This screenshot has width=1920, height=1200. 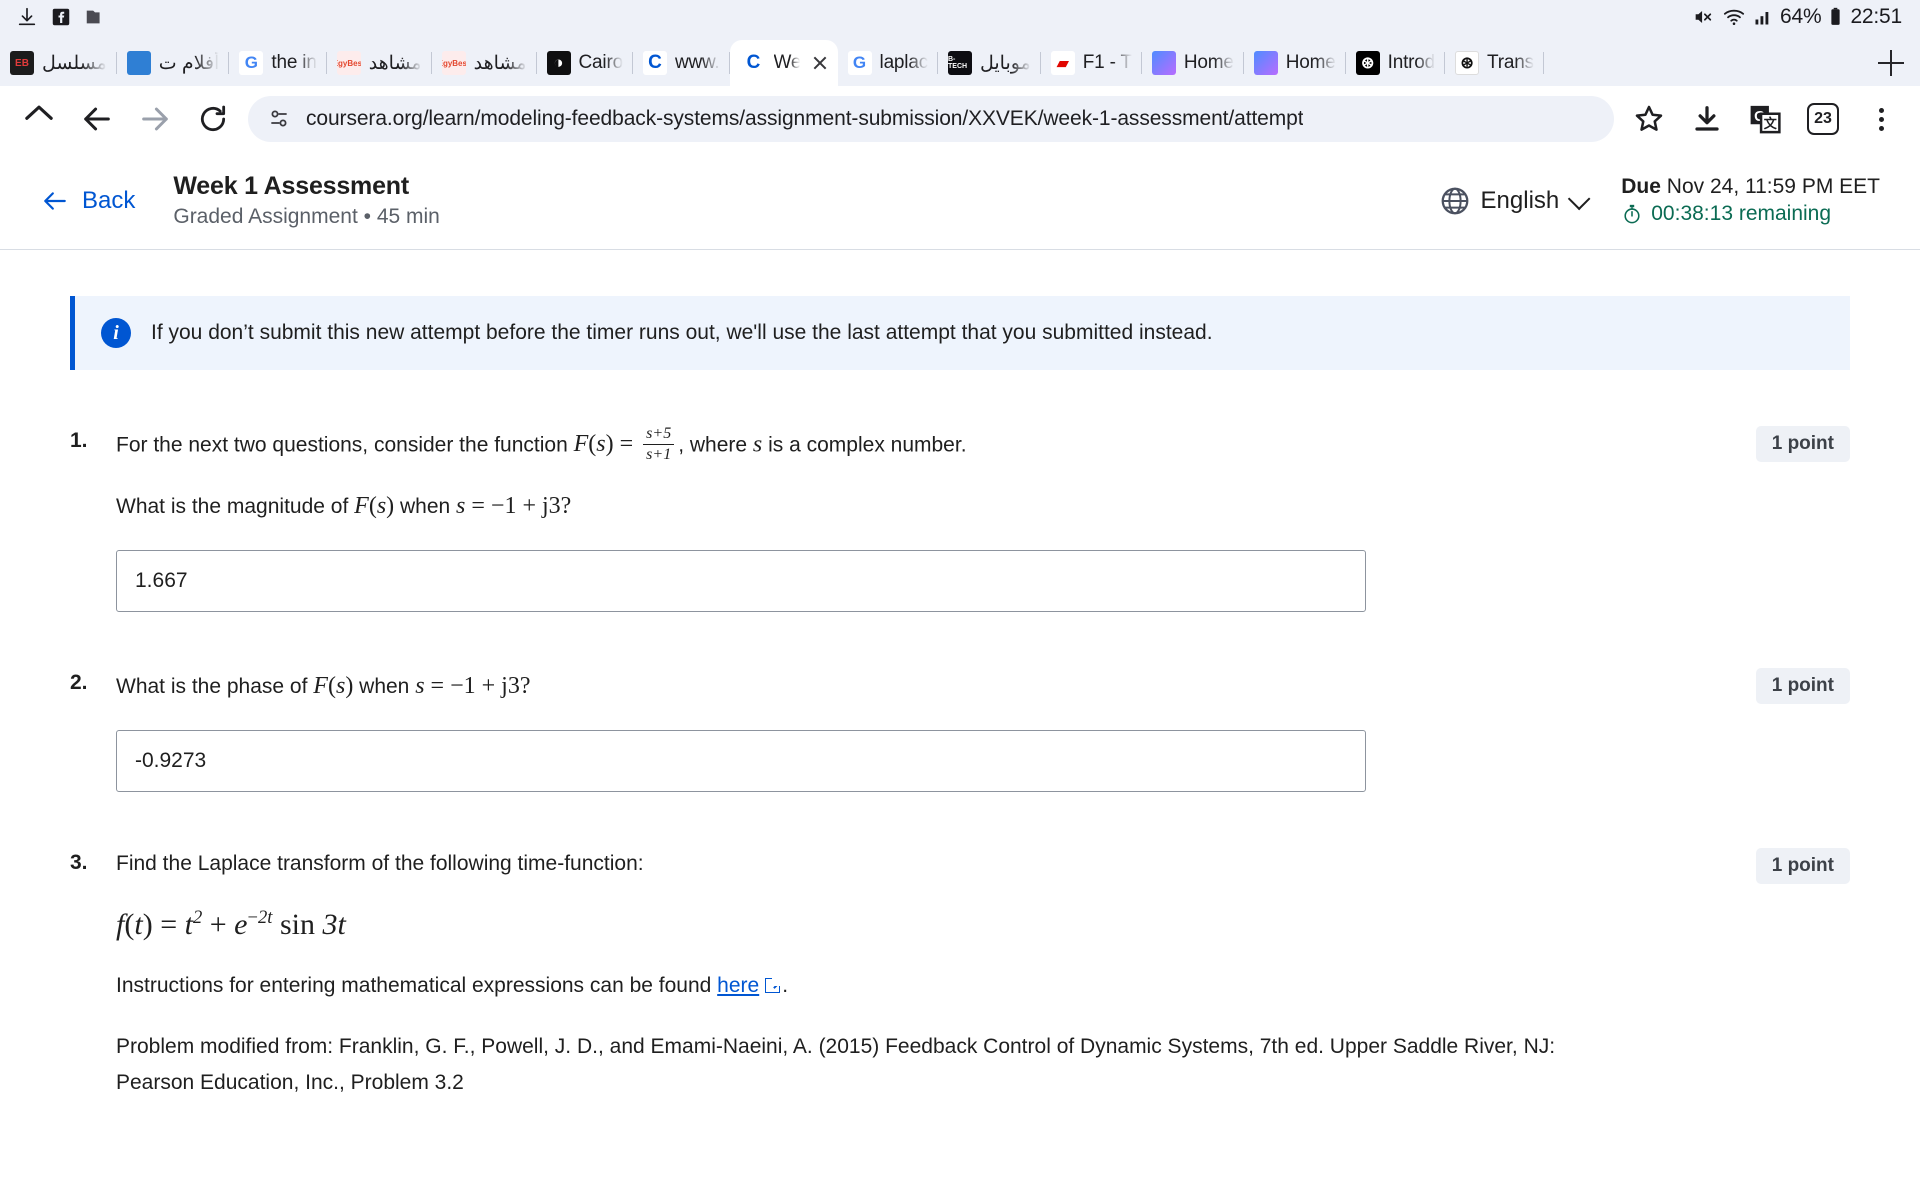 I want to click on math-F-of-s-3: F(s), so click(x=333, y=685).